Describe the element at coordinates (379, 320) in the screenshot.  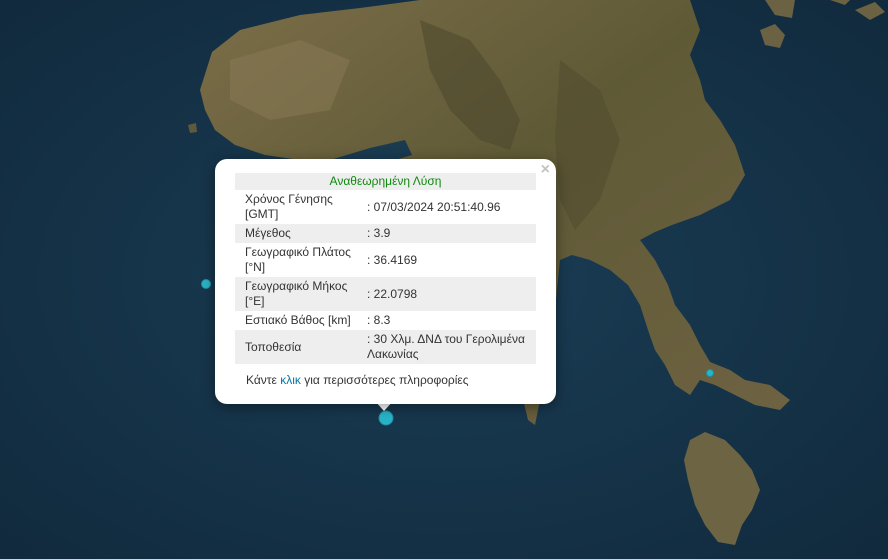
I see `depth-value: : 8.3` at that location.